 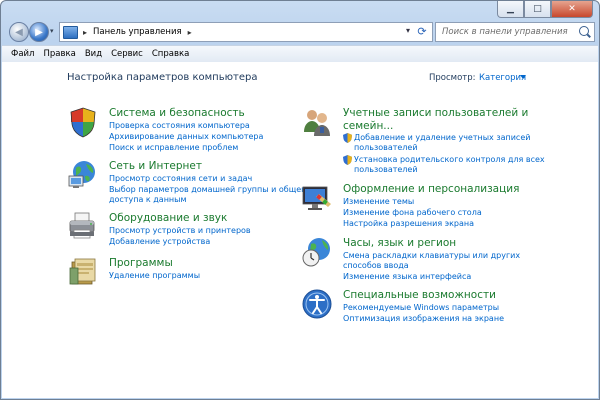 I want to click on category-title: Специальные возможности, so click(x=419, y=295).